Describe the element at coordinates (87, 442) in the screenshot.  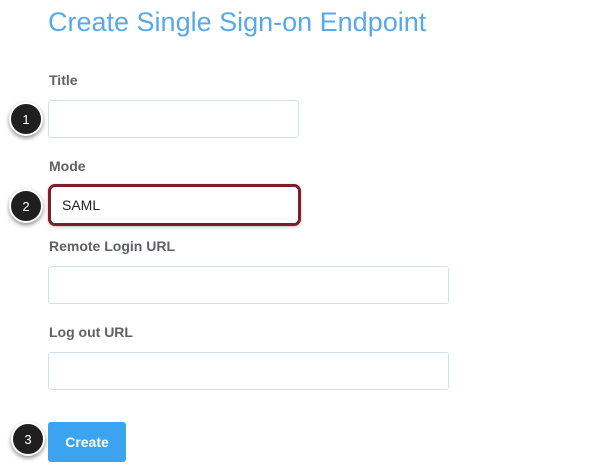
I see `create-button: Create` at that location.